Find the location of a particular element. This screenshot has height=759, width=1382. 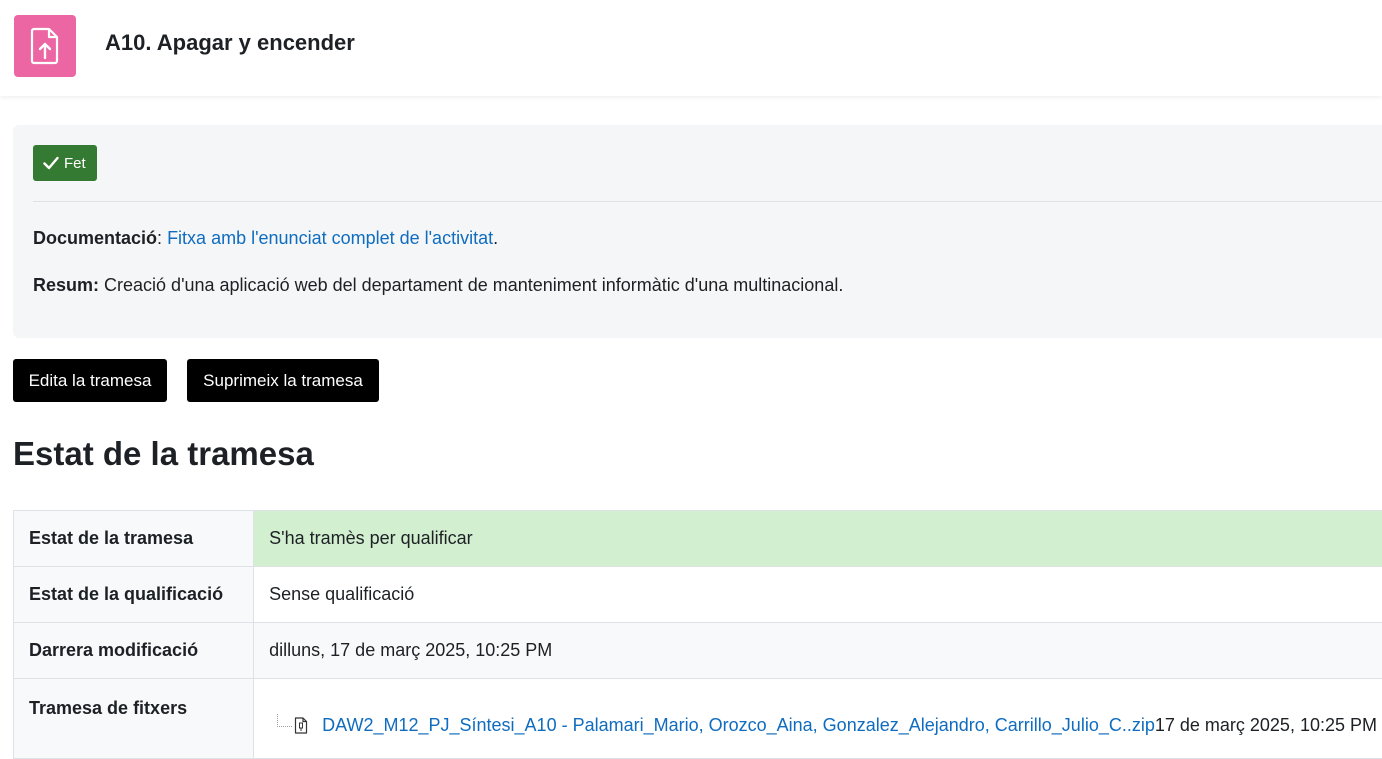

archive-file-icon is located at coordinates (301, 725).